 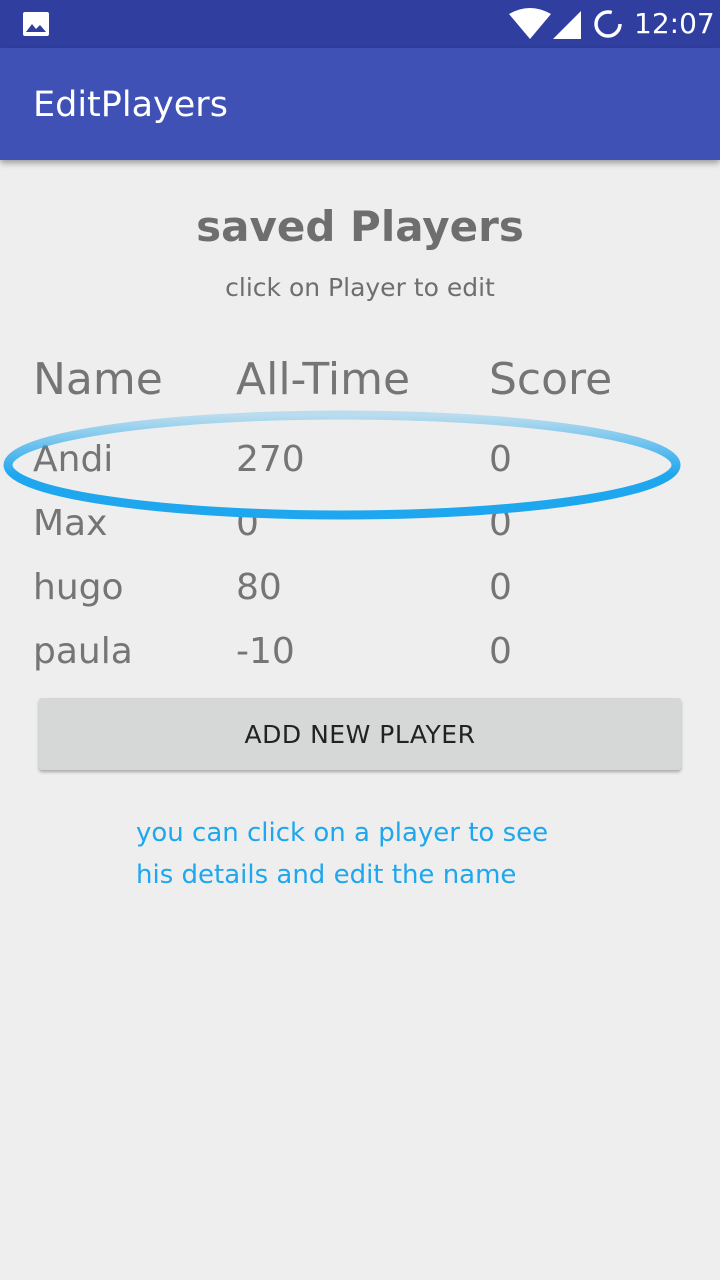 I want to click on add-new-player-button: ADD NEW PLAYER, so click(x=360, y=734).